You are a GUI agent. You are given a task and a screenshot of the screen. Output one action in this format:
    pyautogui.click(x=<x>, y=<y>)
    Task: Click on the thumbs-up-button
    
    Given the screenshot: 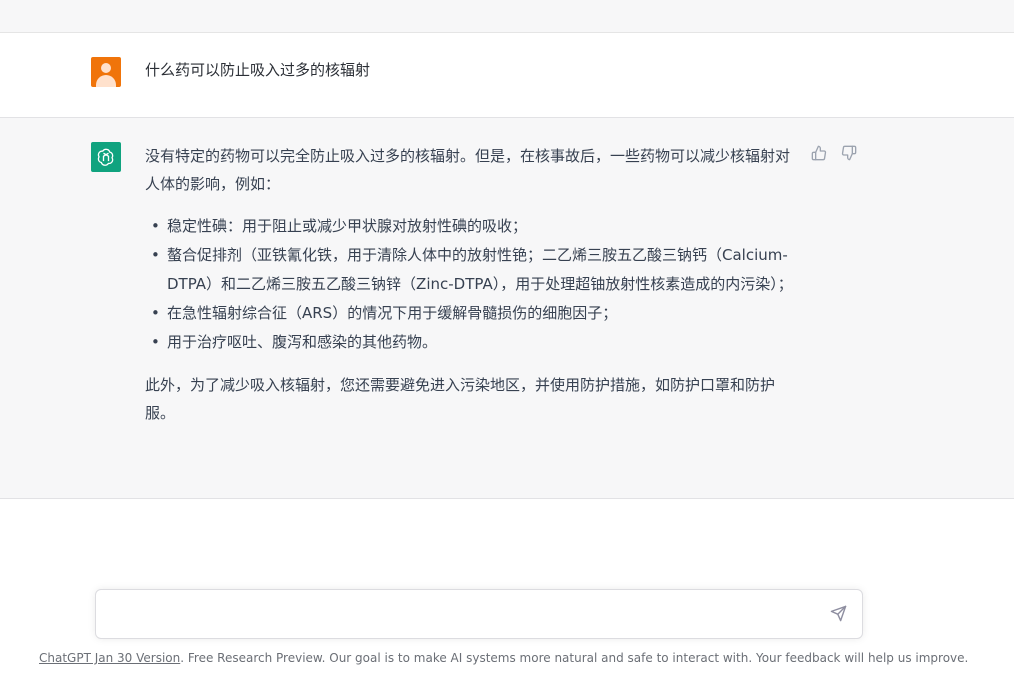 What is the action you would take?
    pyautogui.click(x=819, y=153)
    